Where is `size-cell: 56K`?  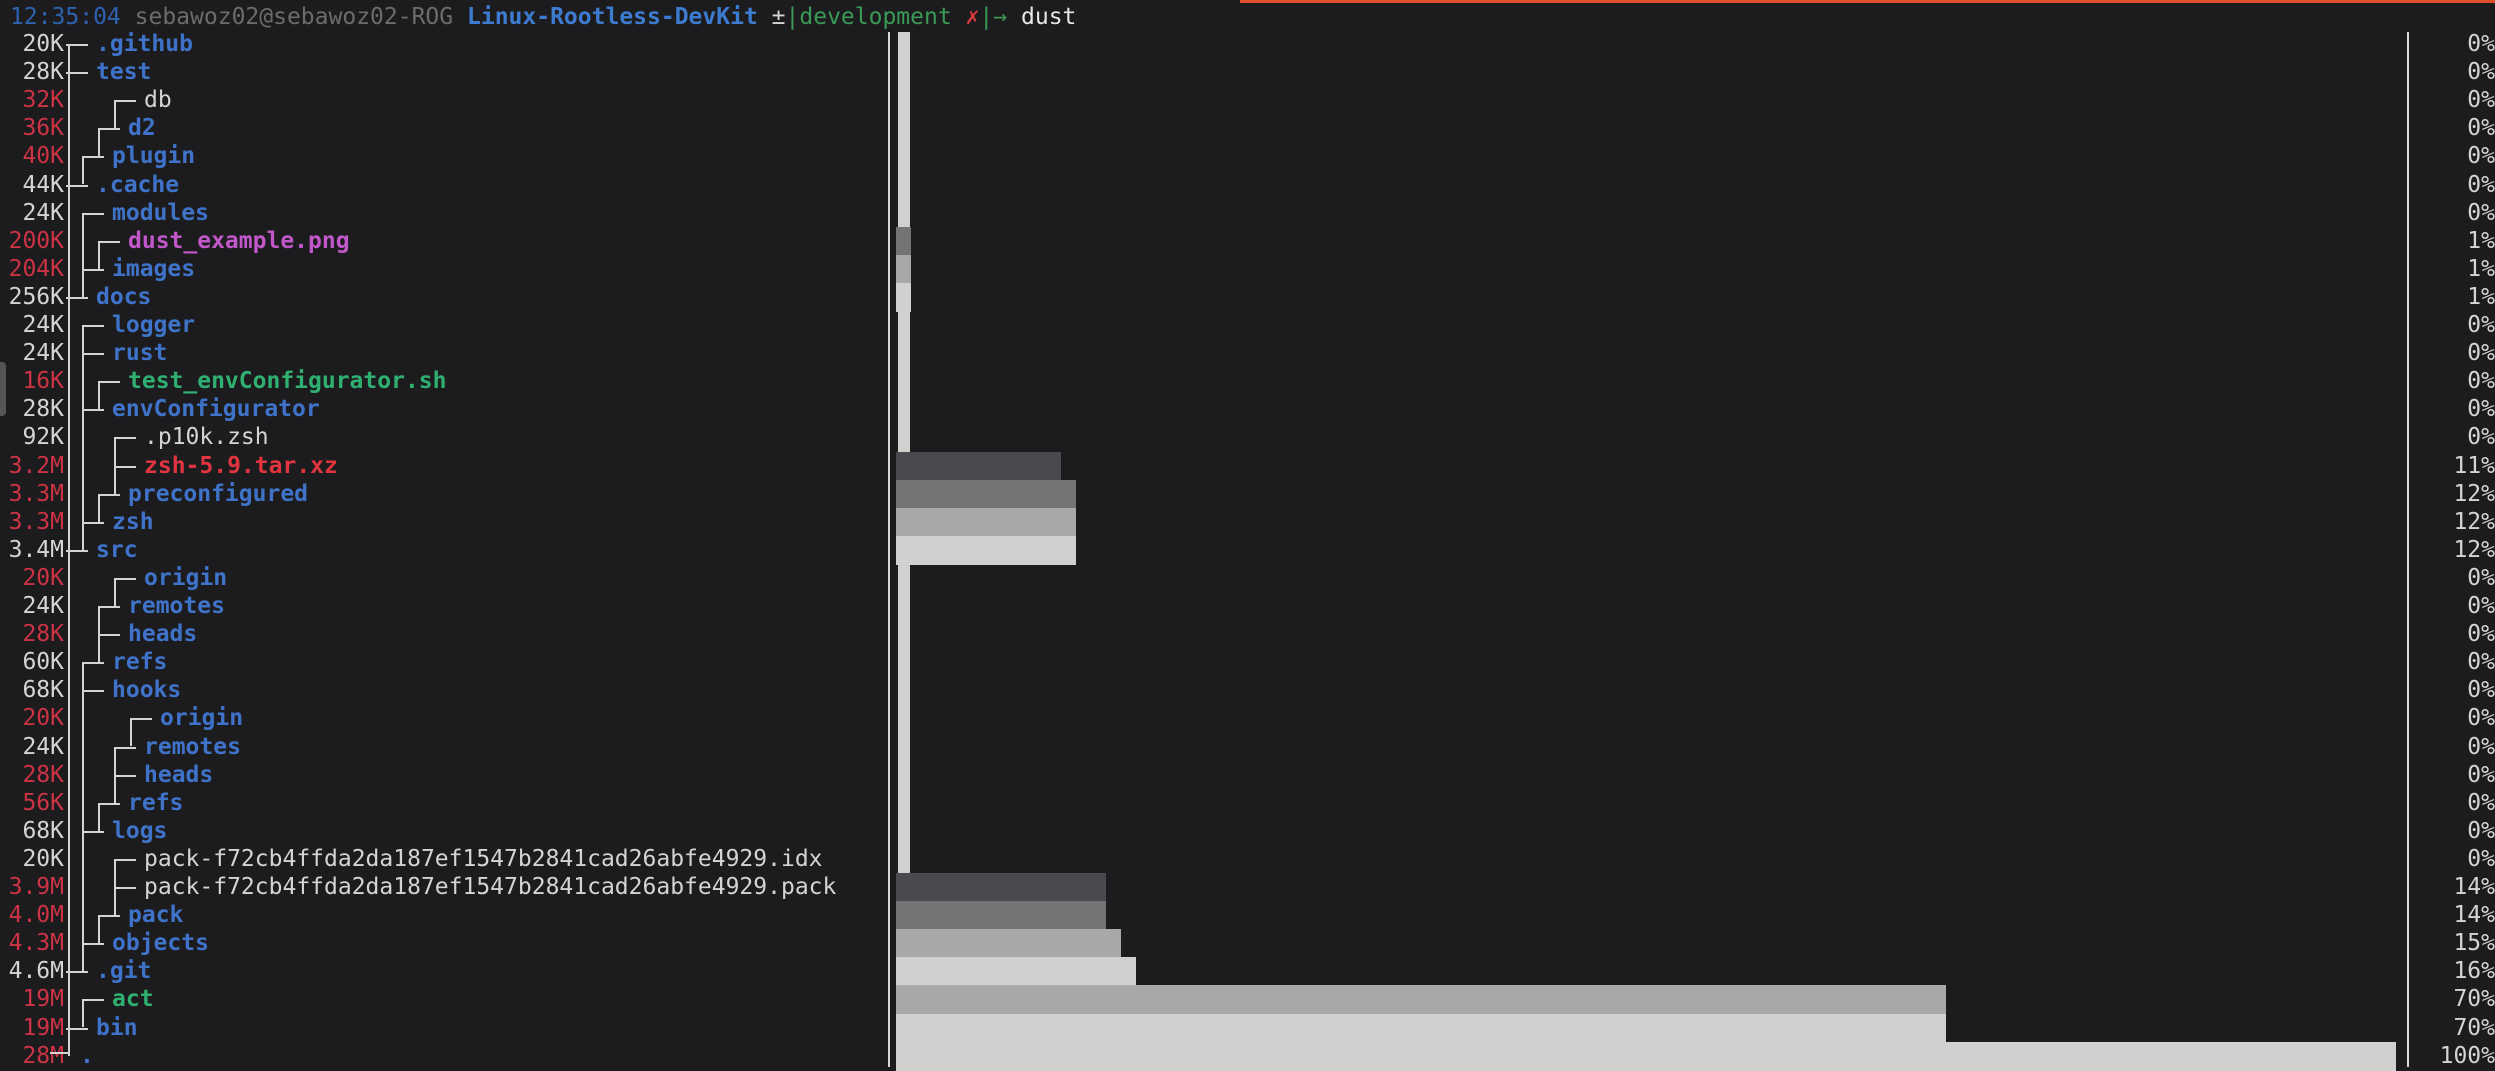
size-cell: 56K is located at coordinates (43, 802).